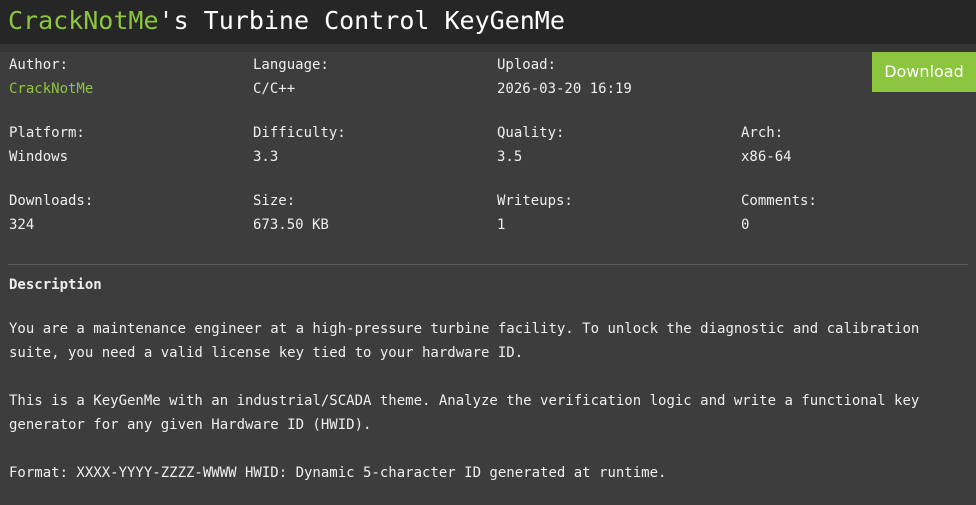 Image resolution: width=976 pixels, height=505 pixels. Describe the element at coordinates (55, 285) in the screenshot. I see `description-heading: Description` at that location.